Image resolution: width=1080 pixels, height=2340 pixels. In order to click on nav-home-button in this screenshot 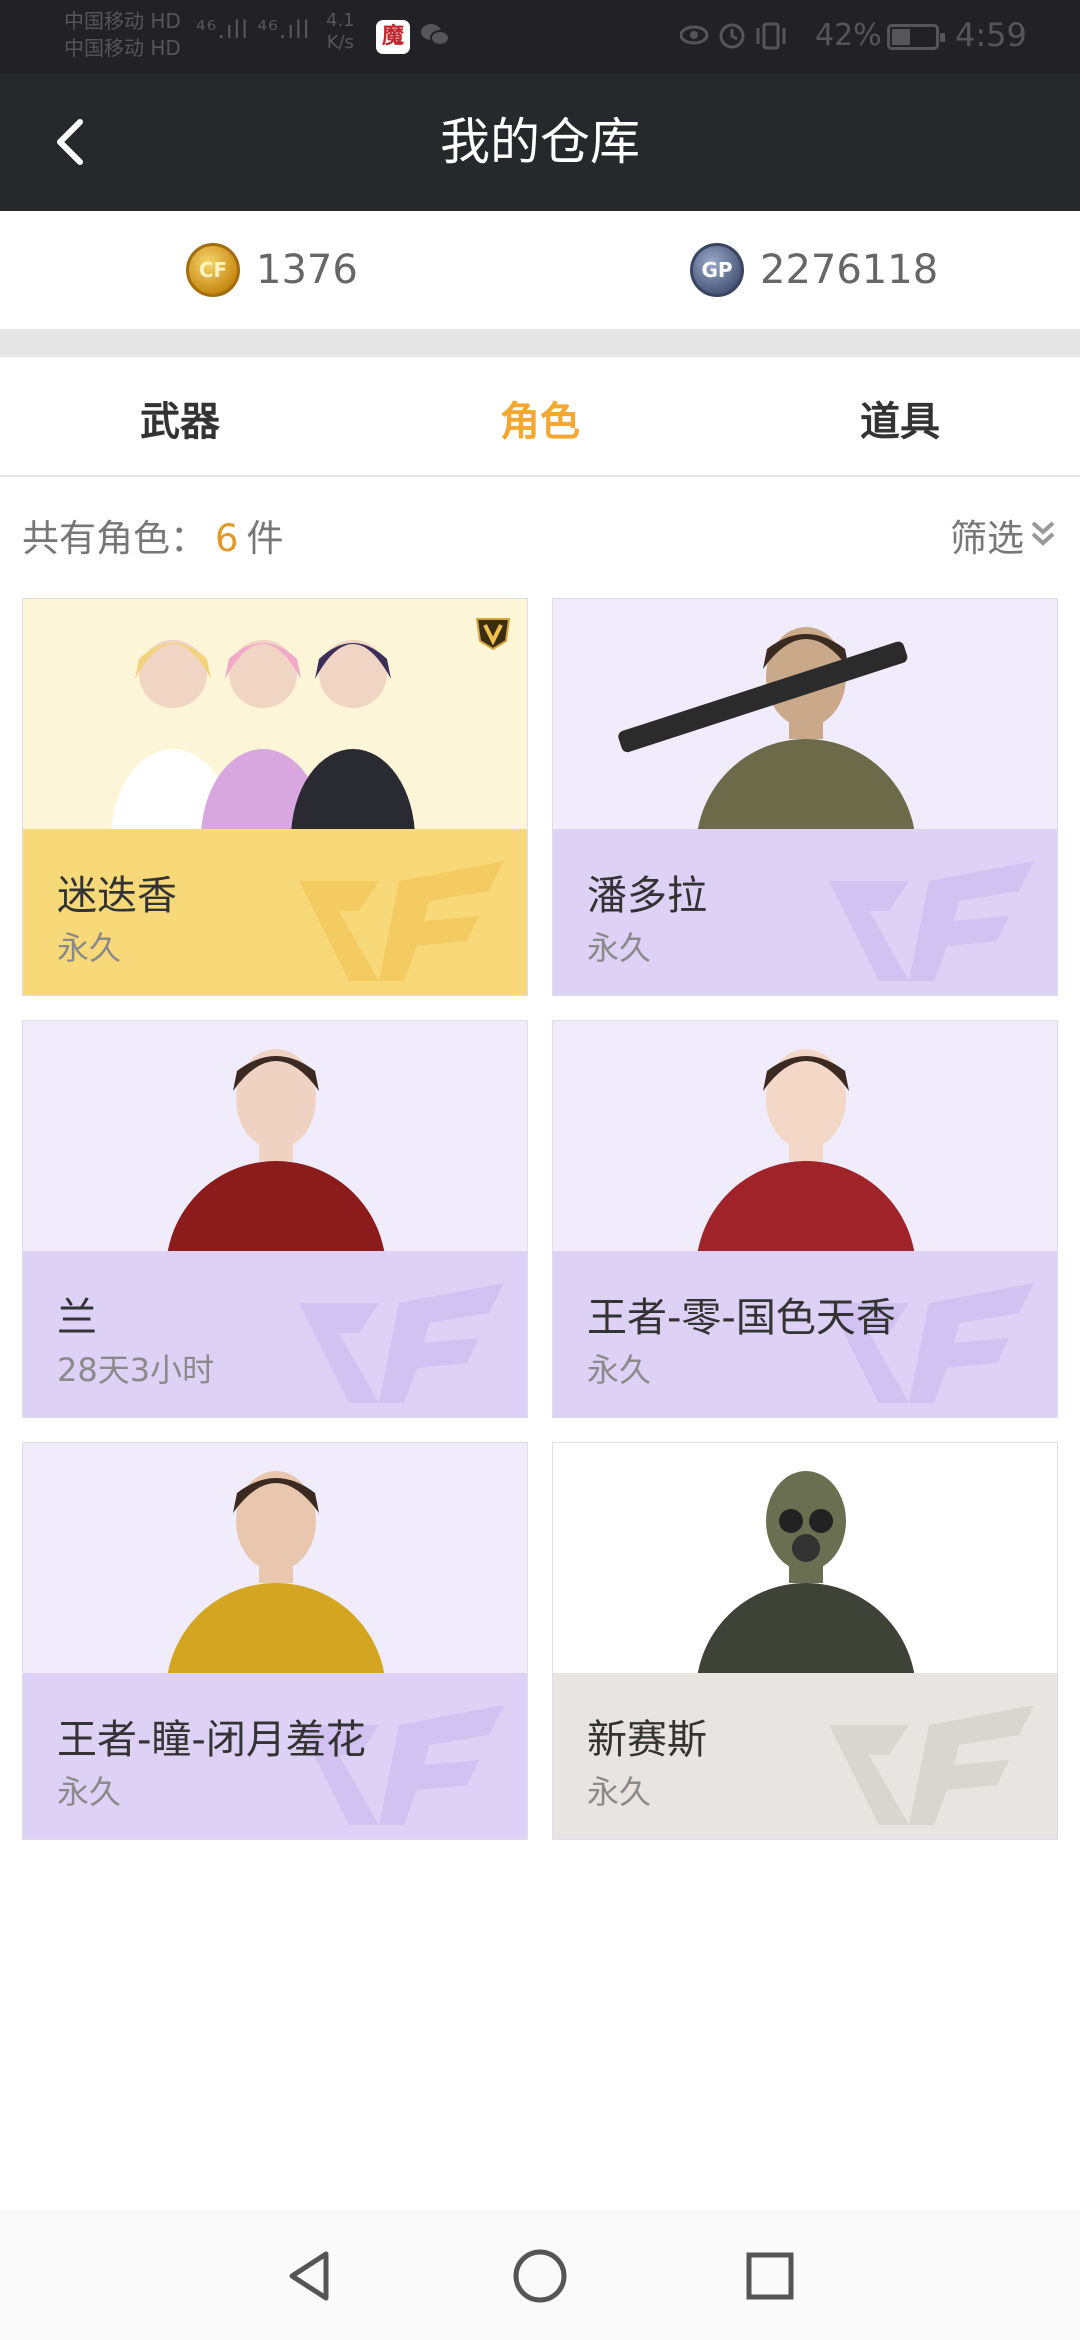, I will do `click(540, 2276)`.